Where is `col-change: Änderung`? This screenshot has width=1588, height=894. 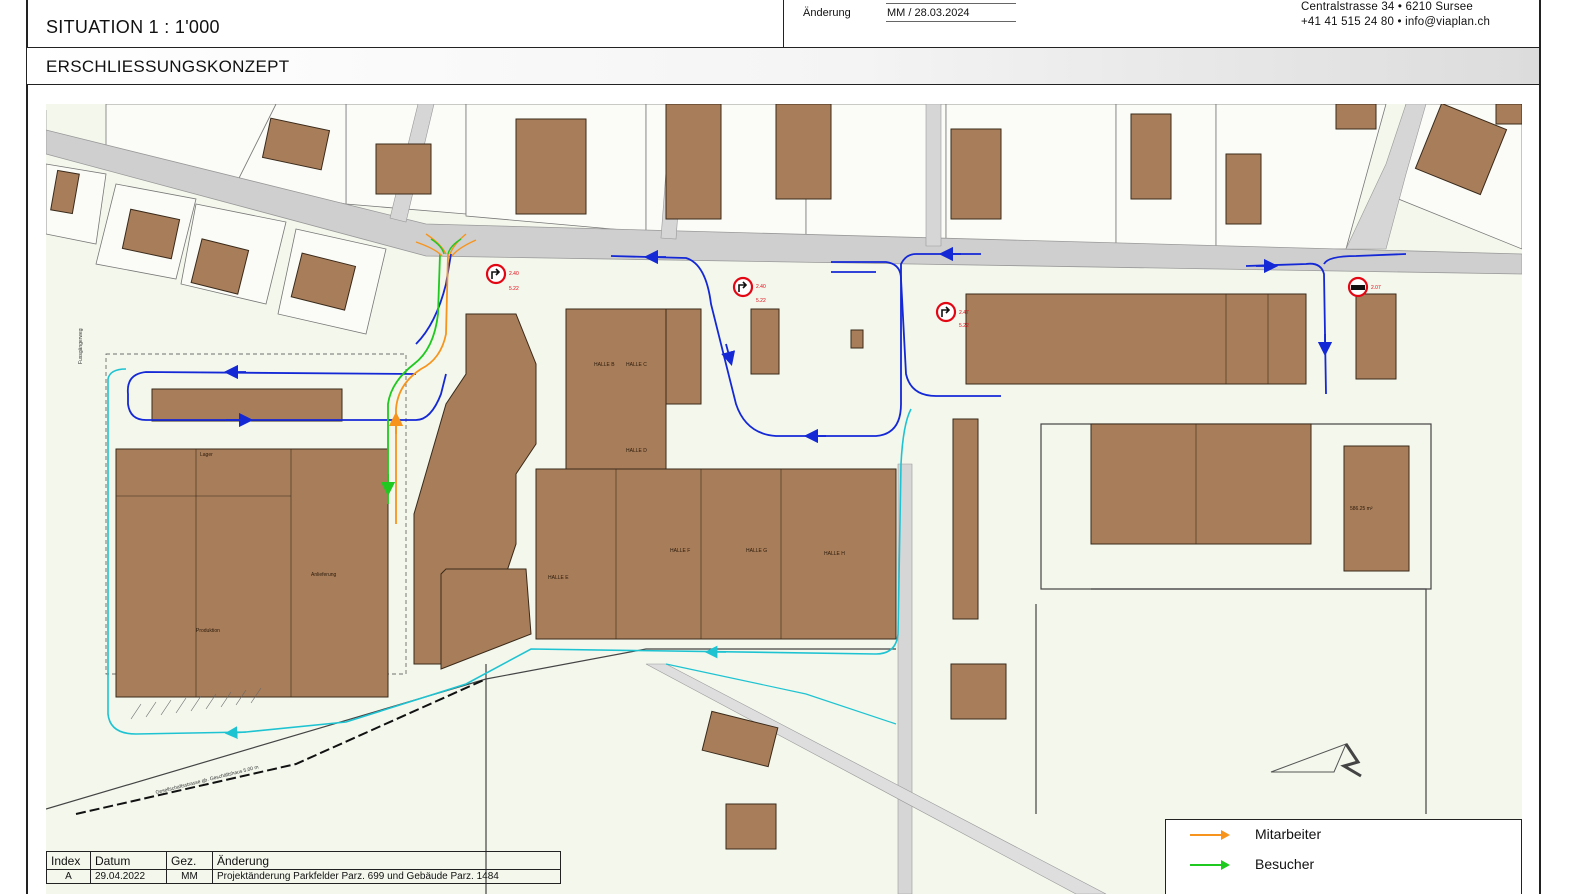
col-change: Änderung is located at coordinates (386, 860).